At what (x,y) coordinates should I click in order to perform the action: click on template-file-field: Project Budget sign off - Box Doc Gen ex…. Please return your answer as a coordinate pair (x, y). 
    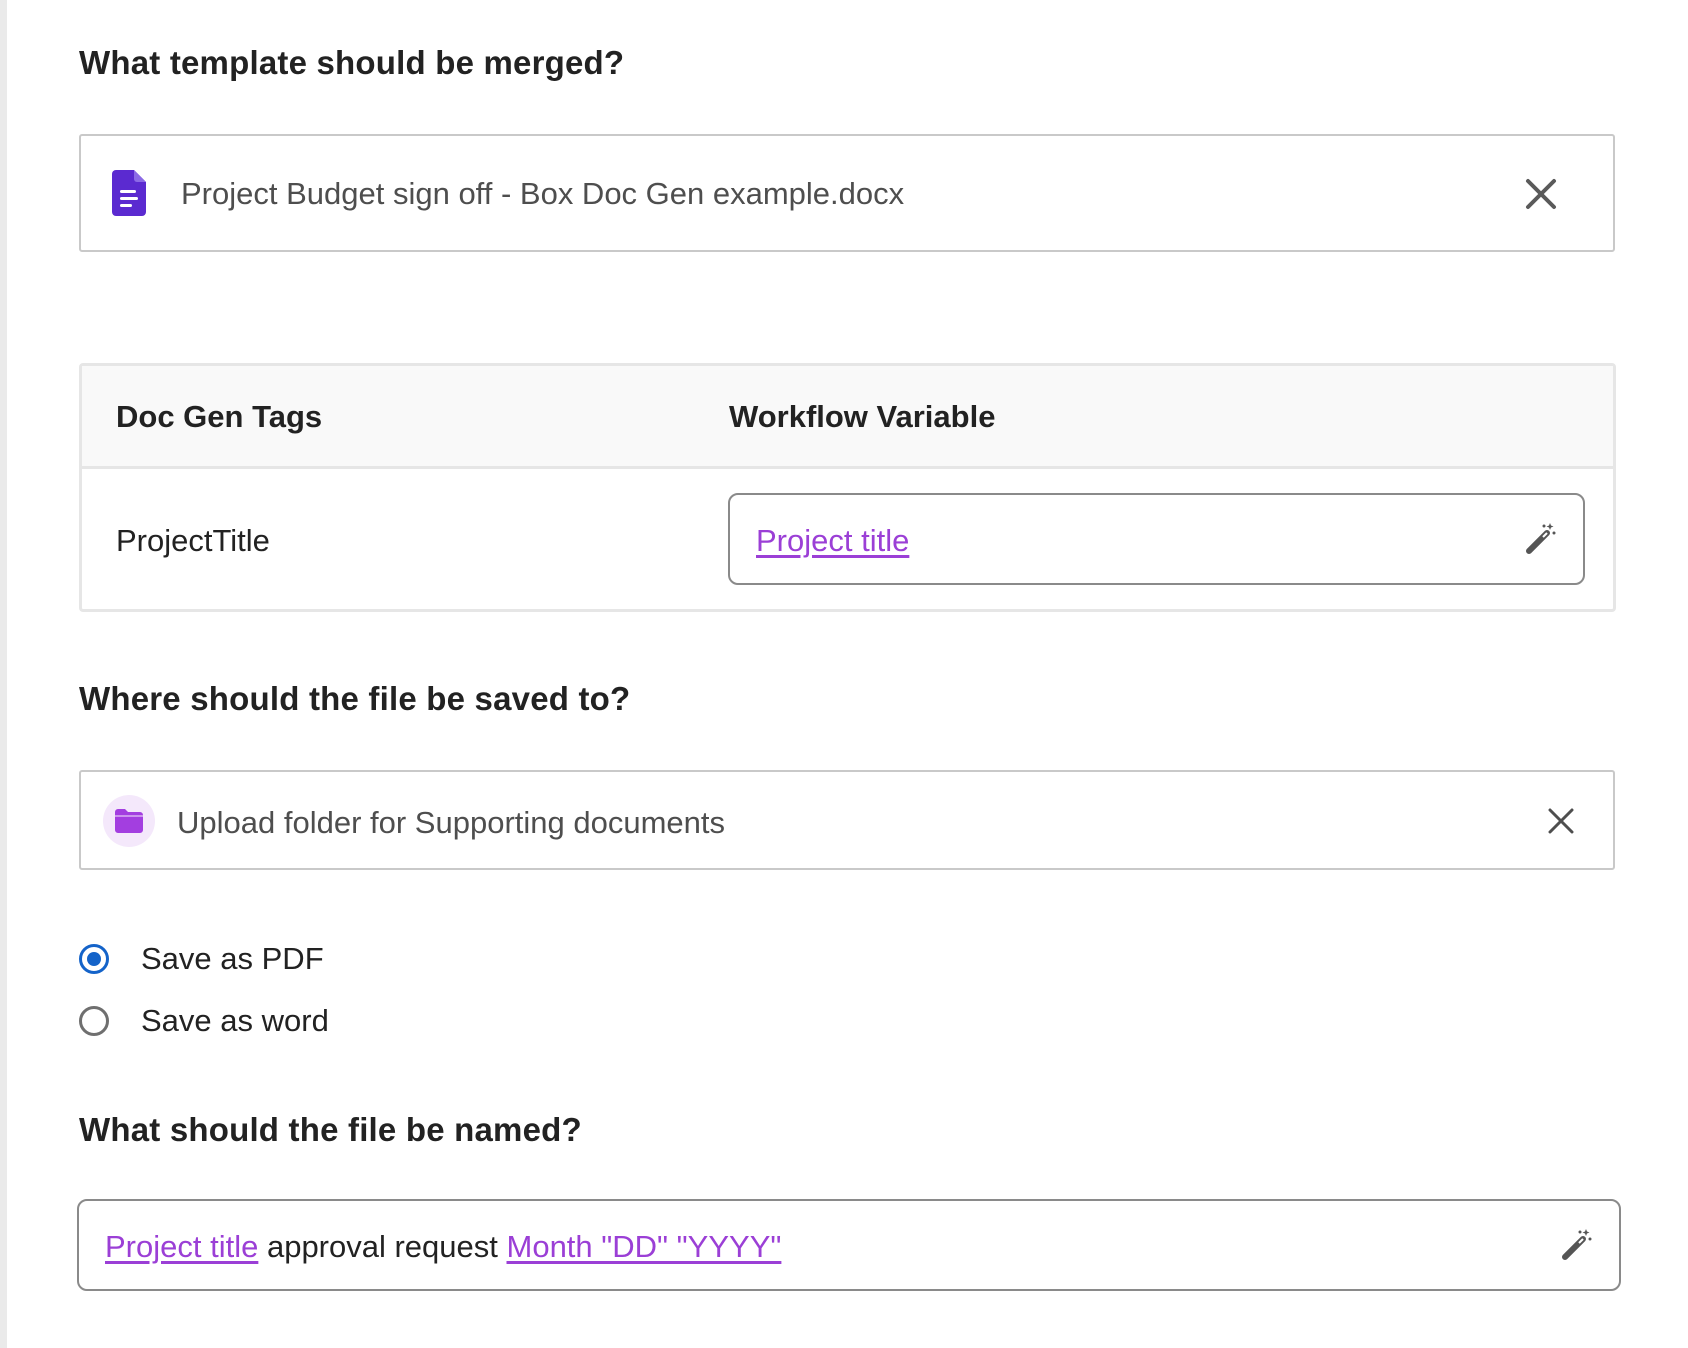
    Looking at the image, I should click on (847, 193).